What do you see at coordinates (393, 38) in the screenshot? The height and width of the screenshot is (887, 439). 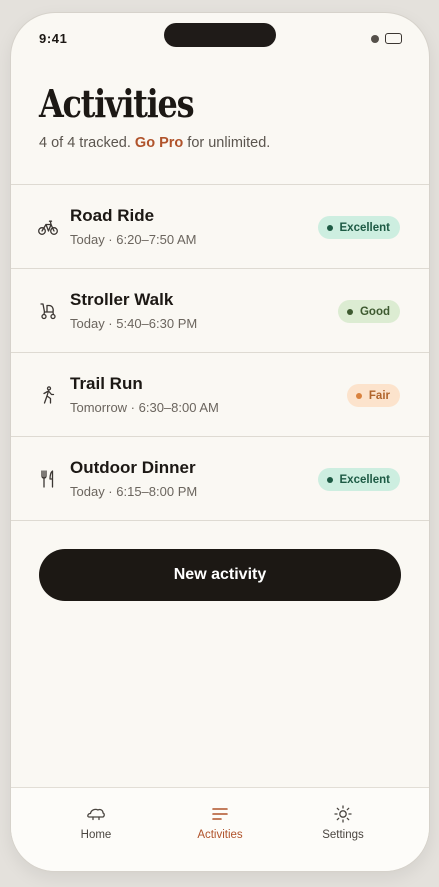 I see `battery-icon` at bounding box center [393, 38].